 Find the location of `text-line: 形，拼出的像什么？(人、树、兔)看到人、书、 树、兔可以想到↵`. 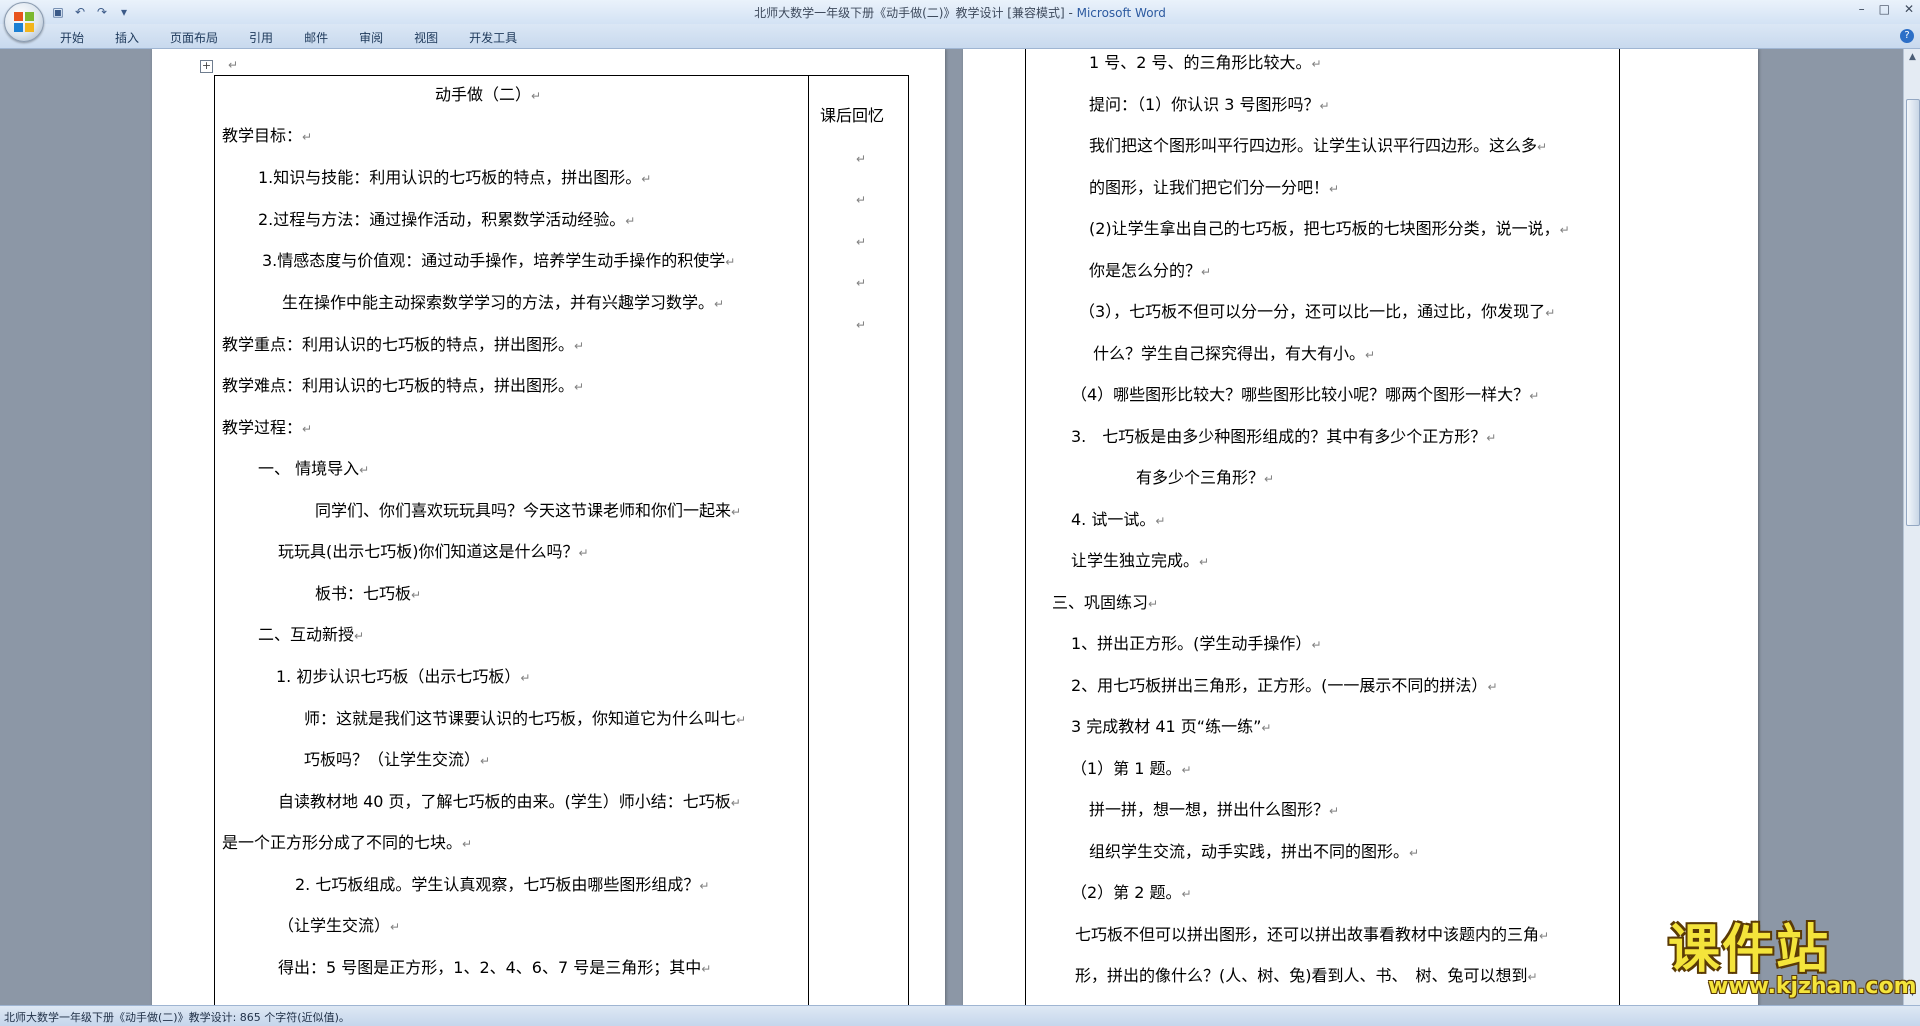

text-line: 形，拼出的像什么？(人、树、兔)看到人、书、 树、兔可以想到↵ is located at coordinates (1306, 975).